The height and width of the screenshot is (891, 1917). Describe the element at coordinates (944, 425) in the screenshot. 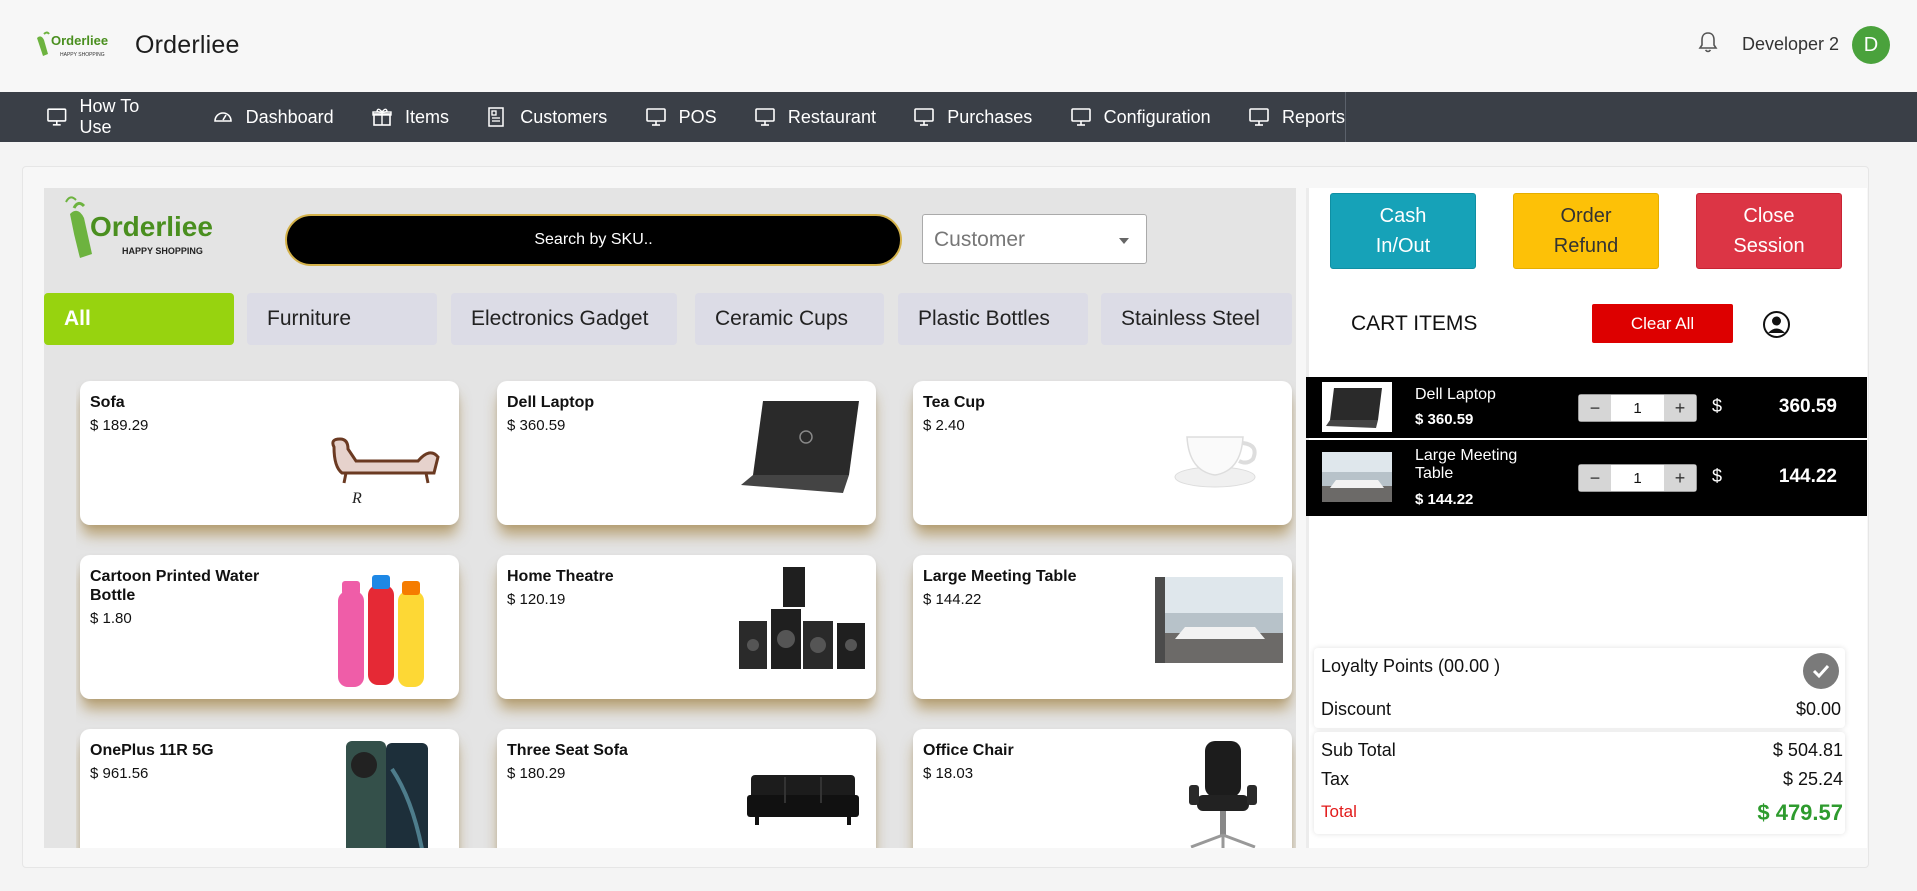

I see `product-price: $ 2.40` at that location.